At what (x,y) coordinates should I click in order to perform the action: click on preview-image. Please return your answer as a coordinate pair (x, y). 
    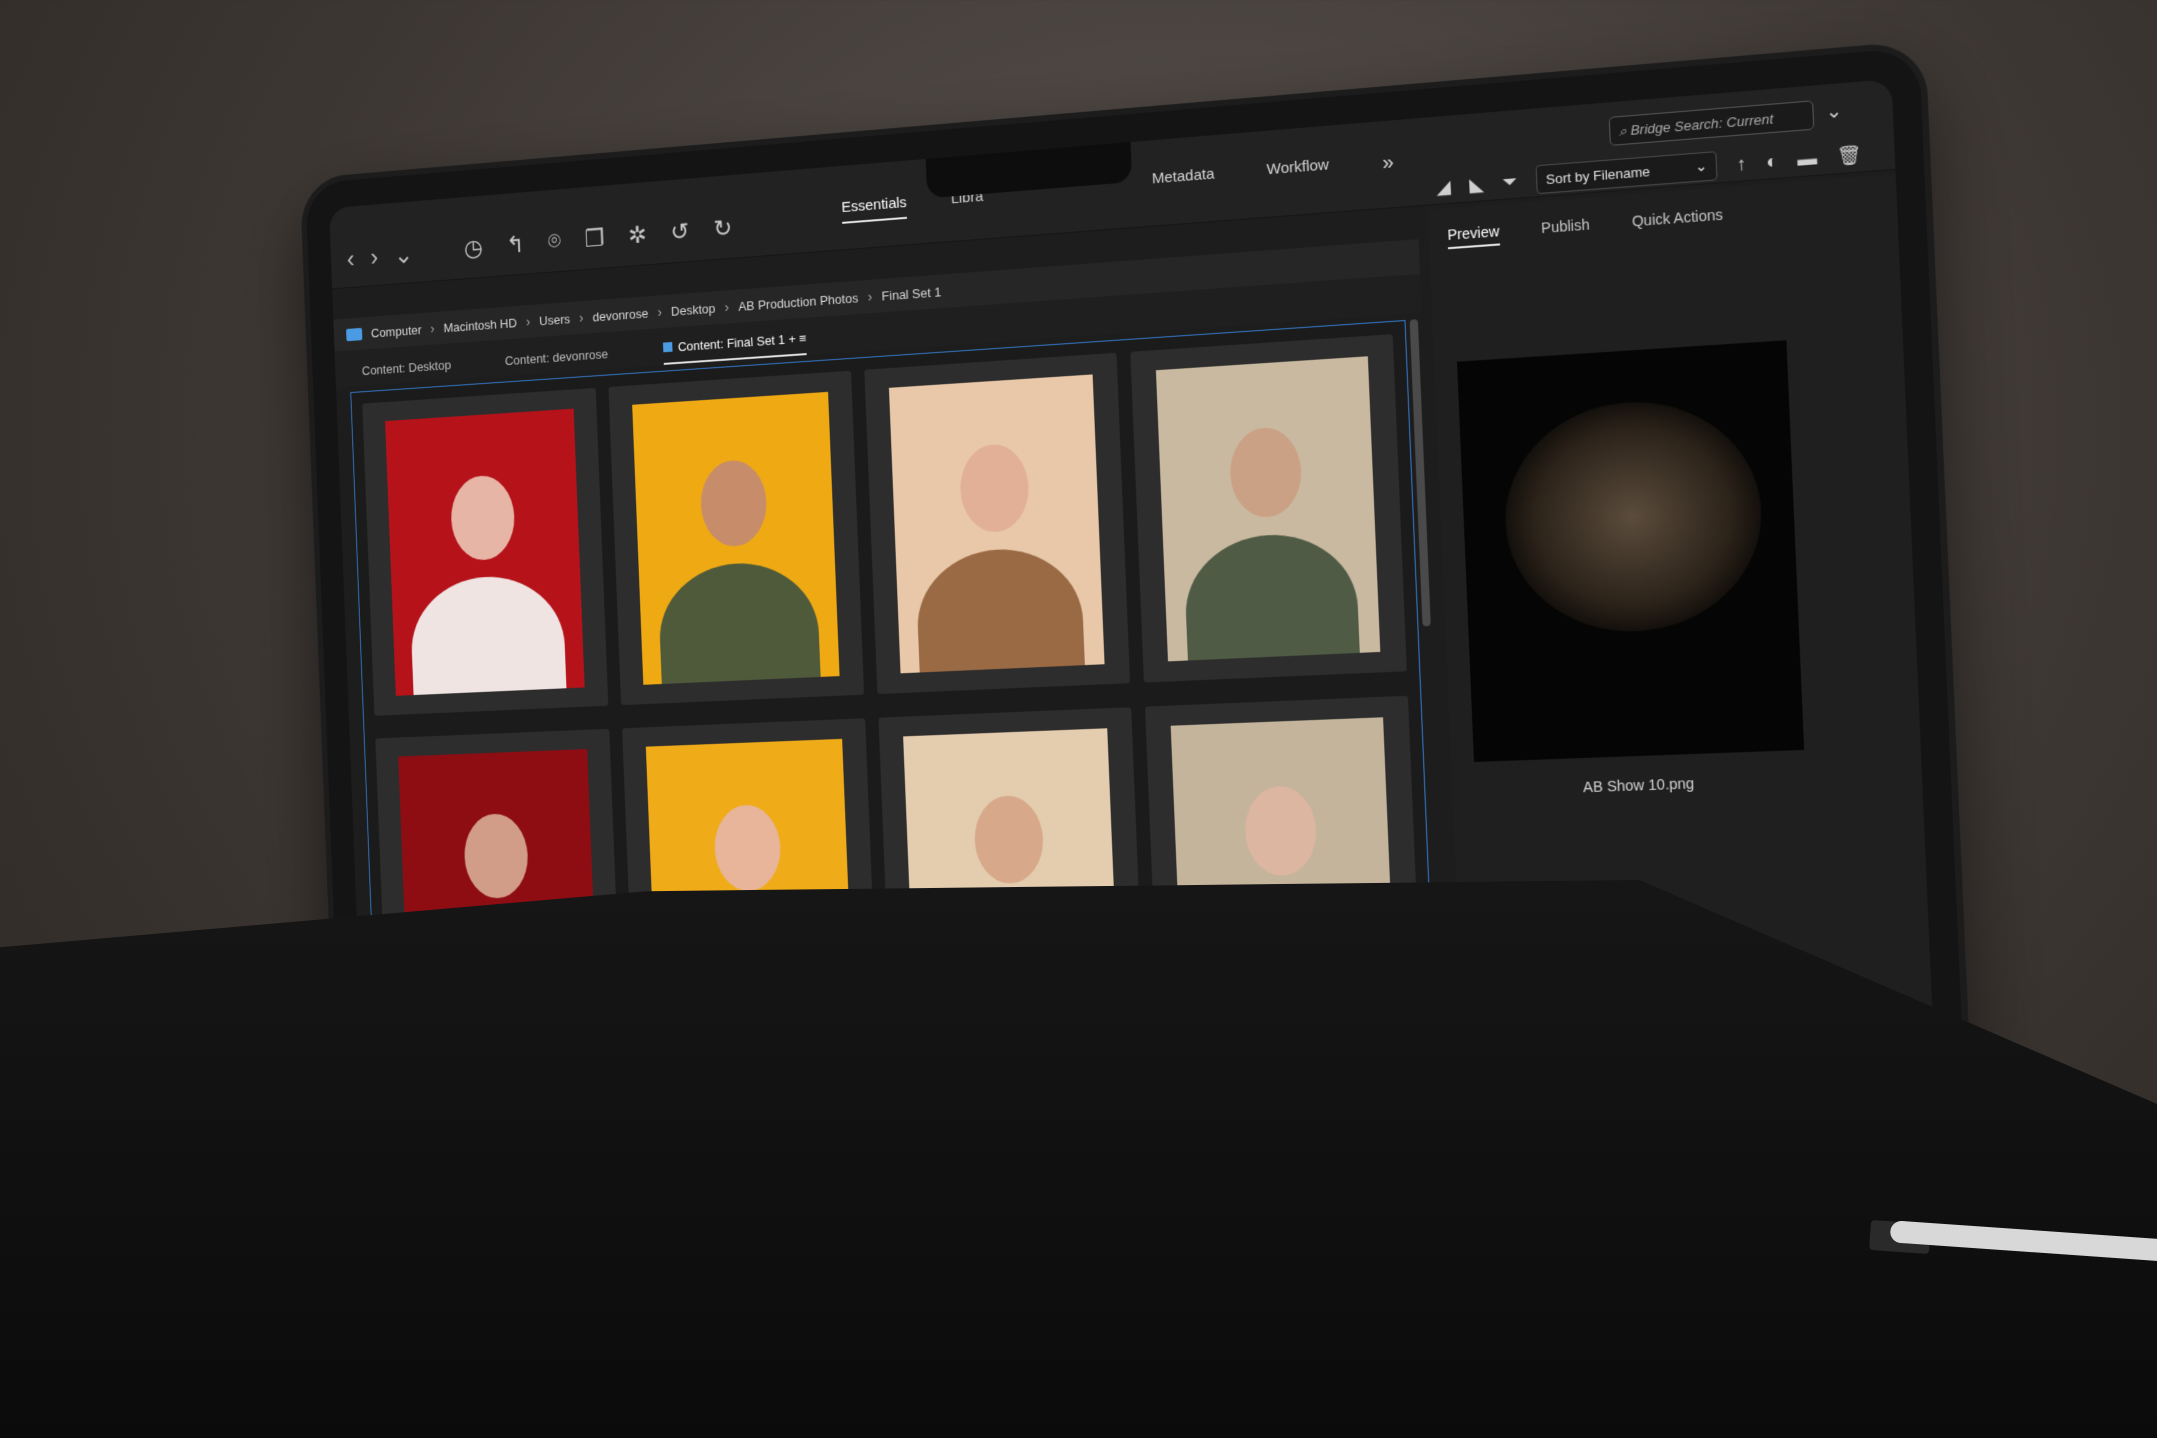
    Looking at the image, I should click on (1631, 551).